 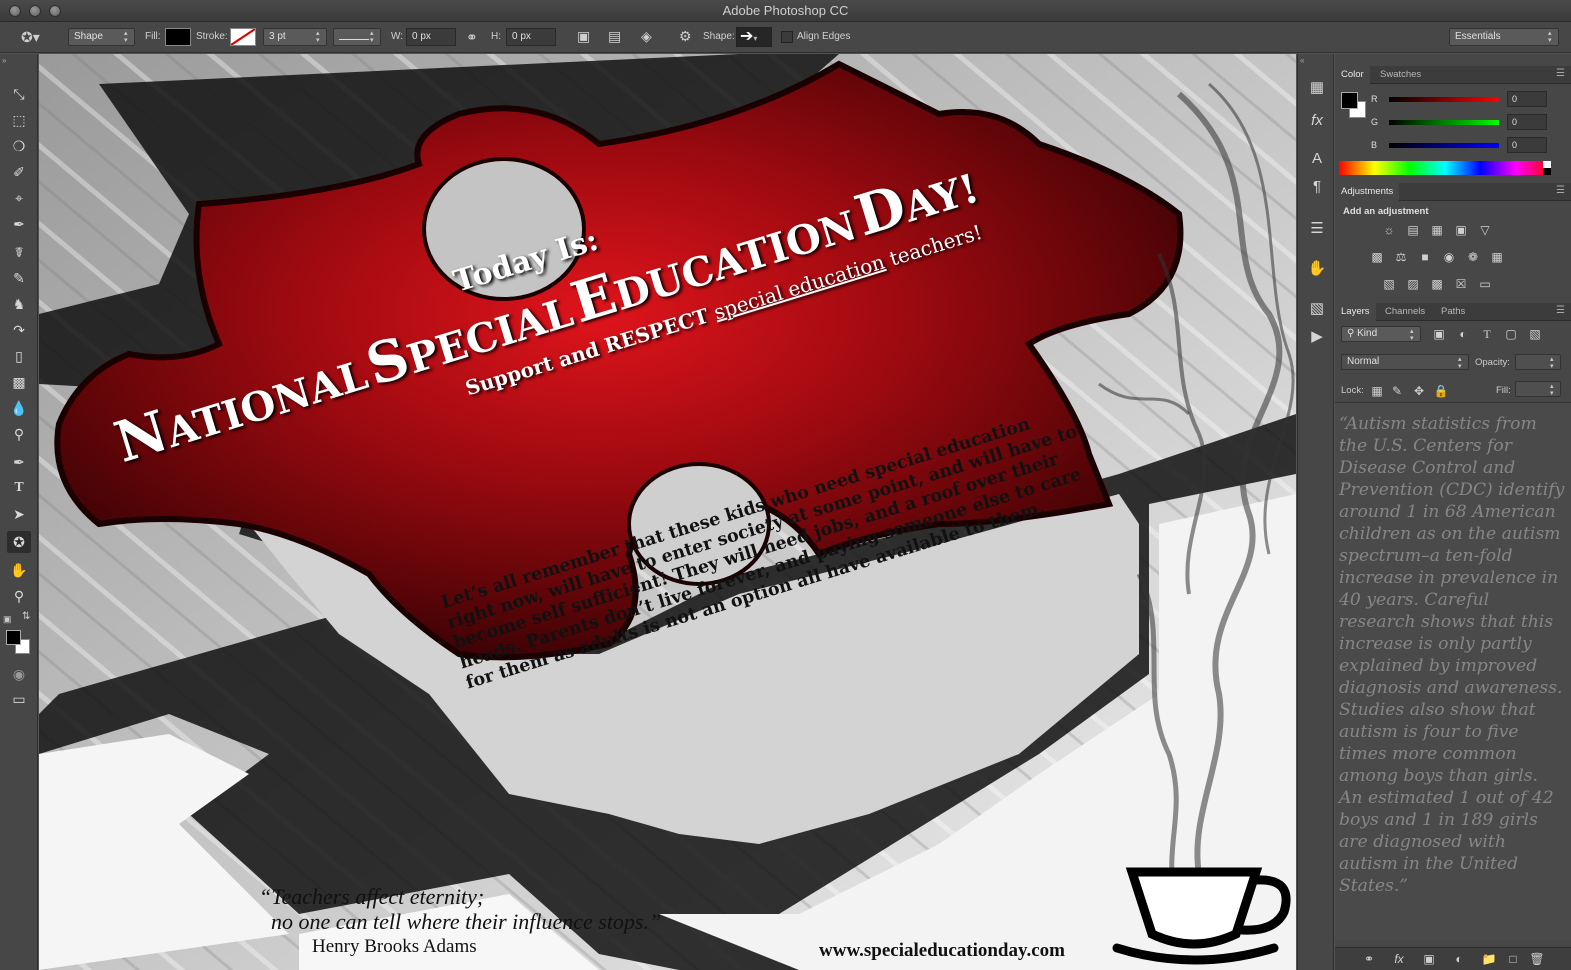 I want to click on brush-tool-icon: ✎, so click(x=19, y=278).